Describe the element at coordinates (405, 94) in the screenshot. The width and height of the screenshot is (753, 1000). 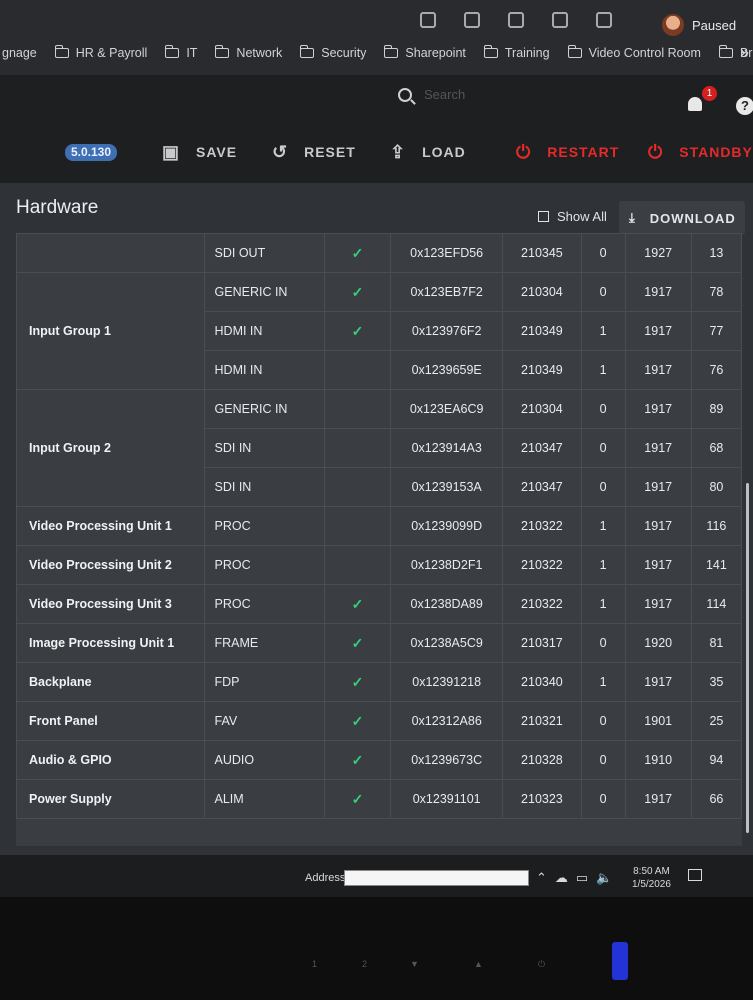
I see `search-icon` at that location.